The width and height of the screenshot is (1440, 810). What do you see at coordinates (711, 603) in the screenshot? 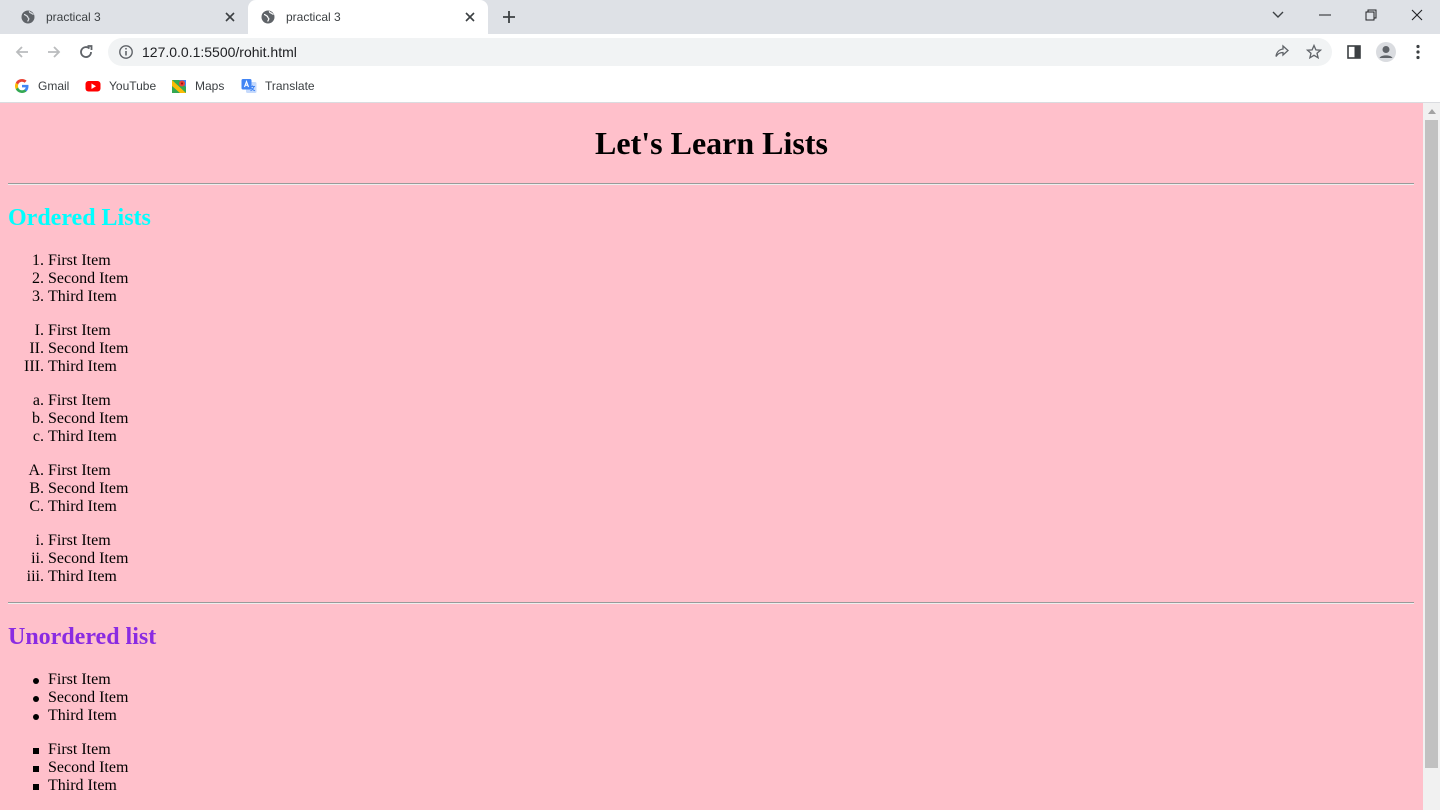
I see `horizontal-rule` at bounding box center [711, 603].